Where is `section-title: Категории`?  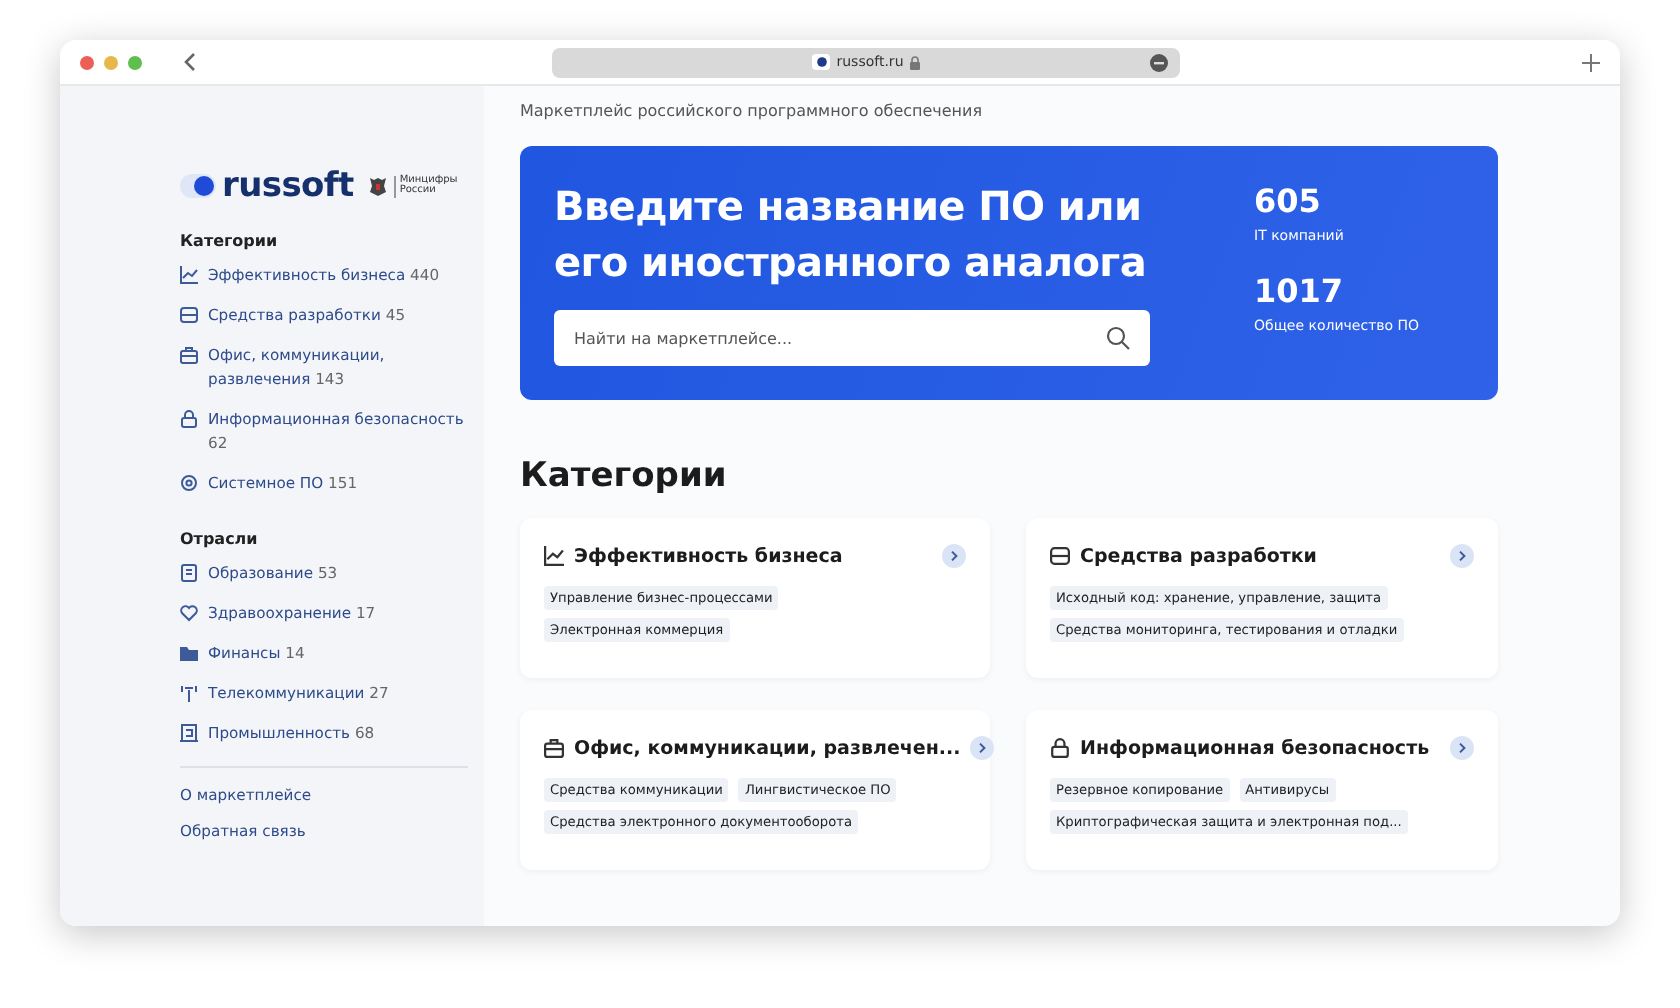 section-title: Категории is located at coordinates (624, 476).